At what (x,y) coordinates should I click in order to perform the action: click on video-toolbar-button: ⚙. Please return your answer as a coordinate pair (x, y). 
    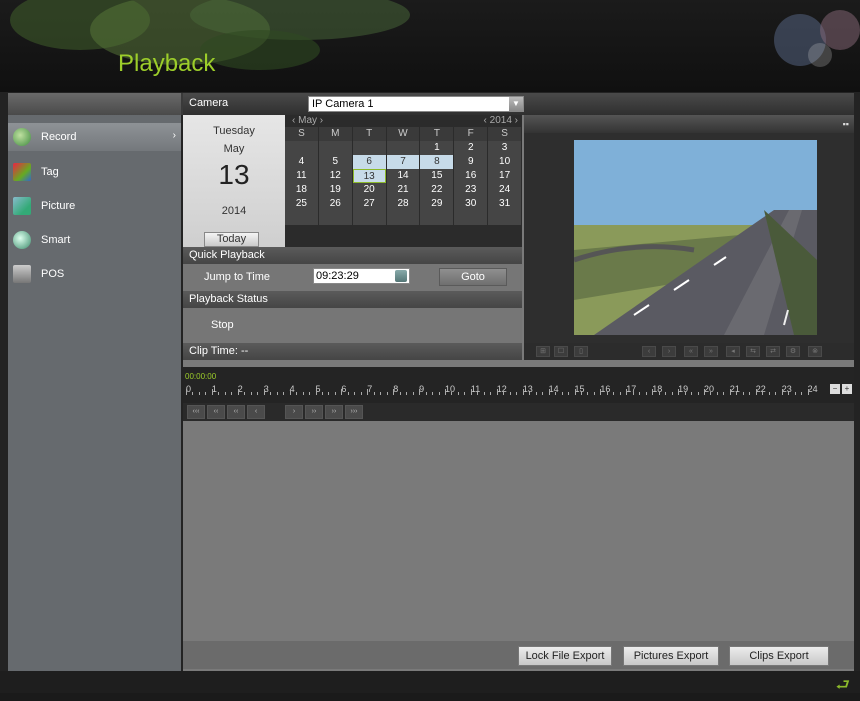
    Looking at the image, I should click on (793, 351).